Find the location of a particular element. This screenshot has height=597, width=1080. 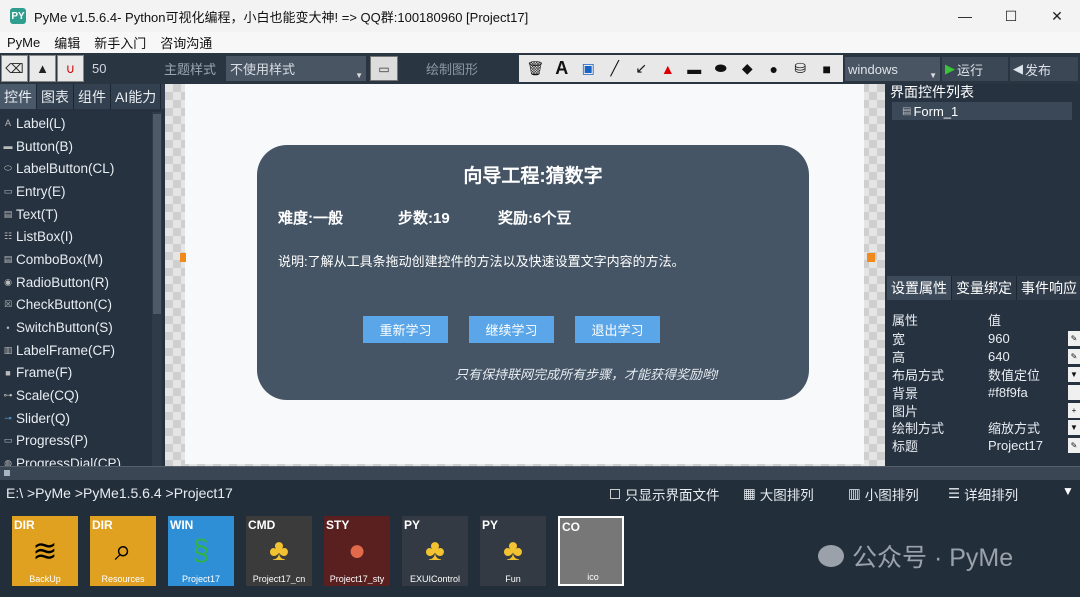

triangle-icon: ▲ is located at coordinates (668, 69).